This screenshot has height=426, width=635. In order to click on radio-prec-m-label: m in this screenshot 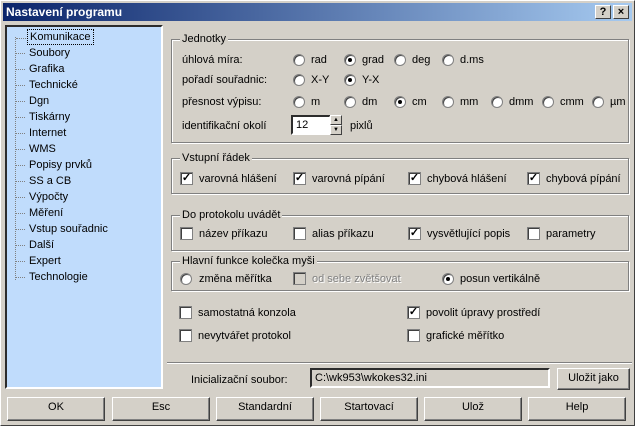, I will do `click(315, 102)`.